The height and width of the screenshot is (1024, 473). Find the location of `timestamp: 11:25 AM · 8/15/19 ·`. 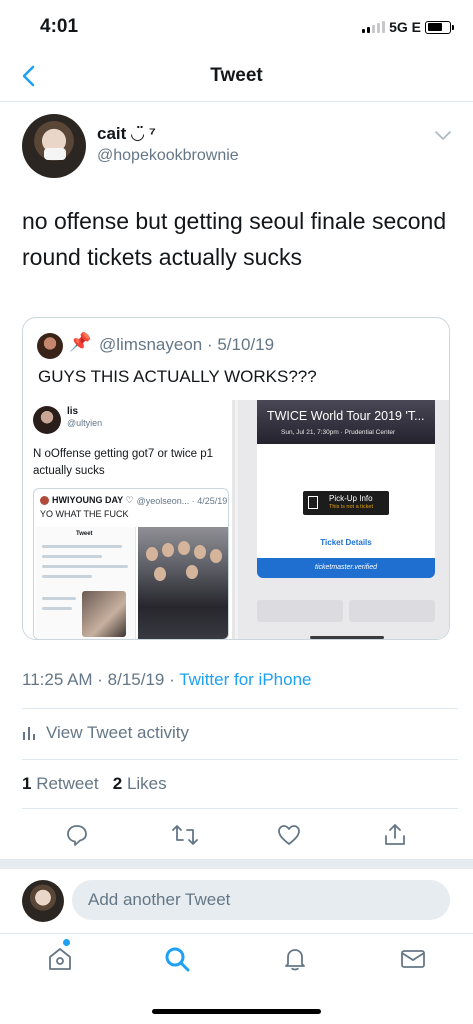

timestamp: 11:25 AM · 8/15/19 · is located at coordinates (101, 679).